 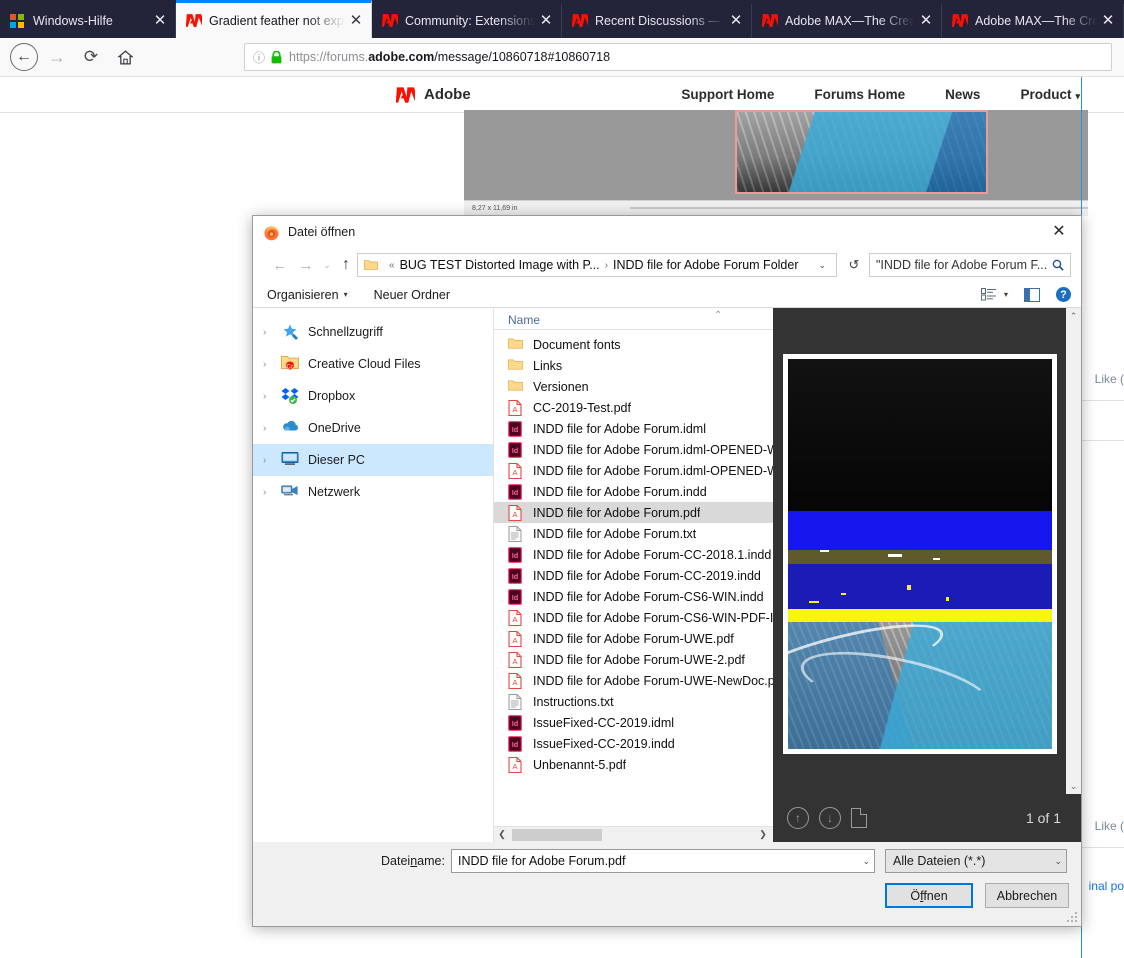 I want to click on home-button, so click(x=125, y=57).